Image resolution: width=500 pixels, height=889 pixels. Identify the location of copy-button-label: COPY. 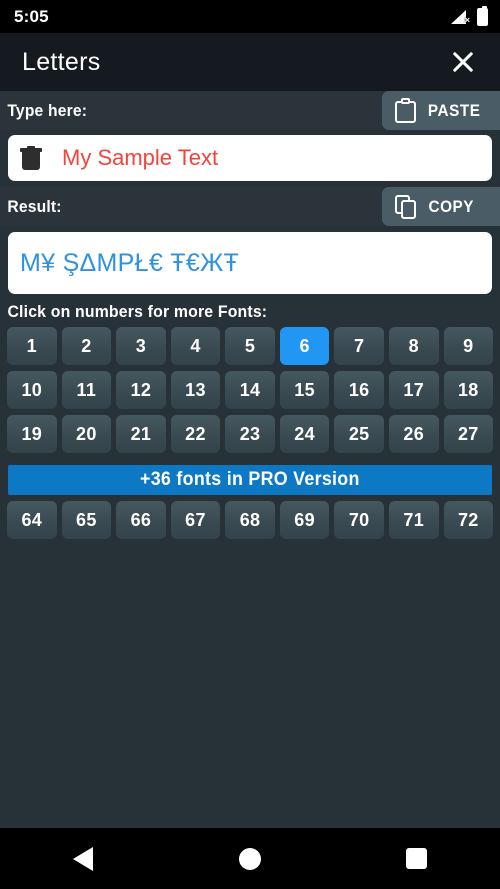
(451, 206).